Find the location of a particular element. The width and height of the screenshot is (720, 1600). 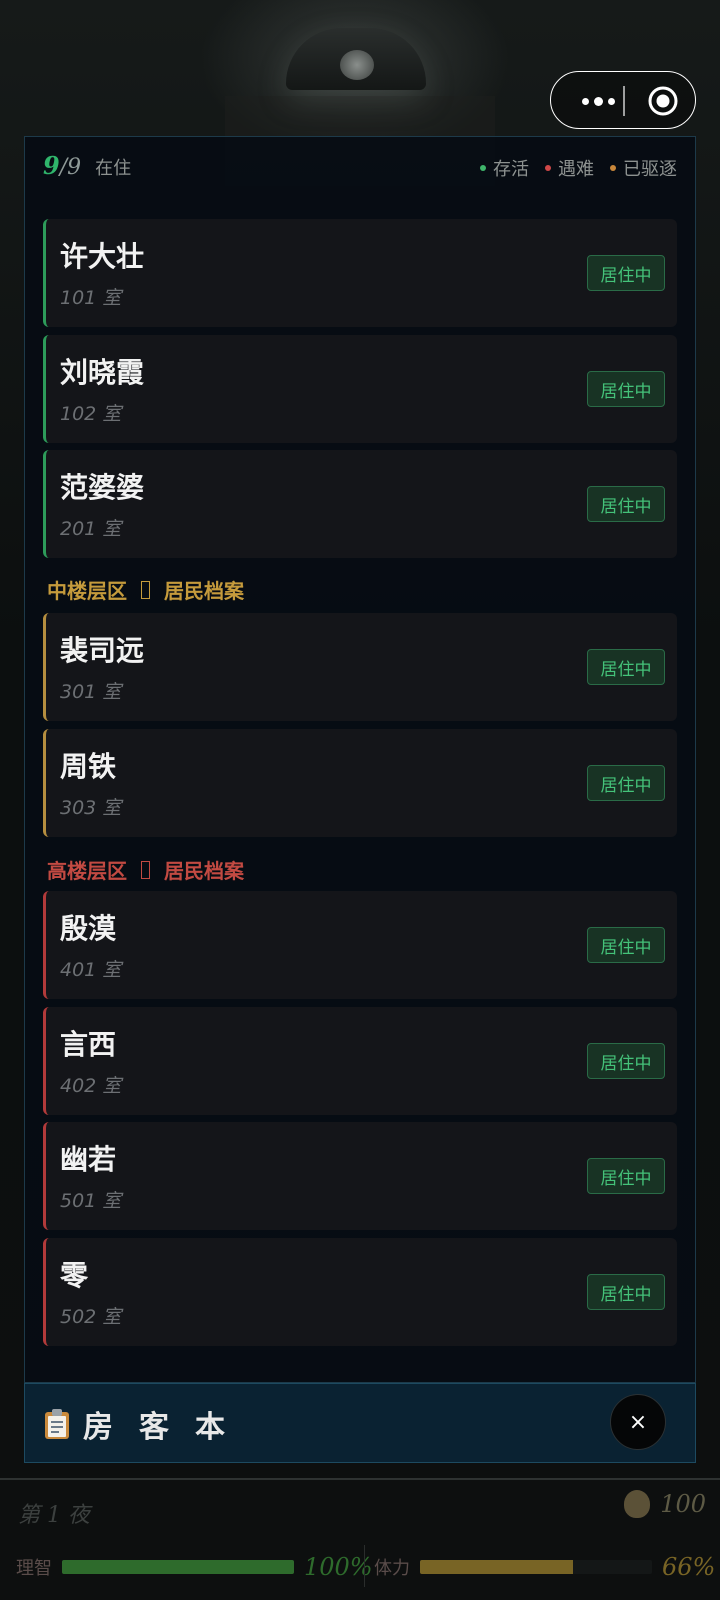

money-value: 100 is located at coordinates (683, 1504).